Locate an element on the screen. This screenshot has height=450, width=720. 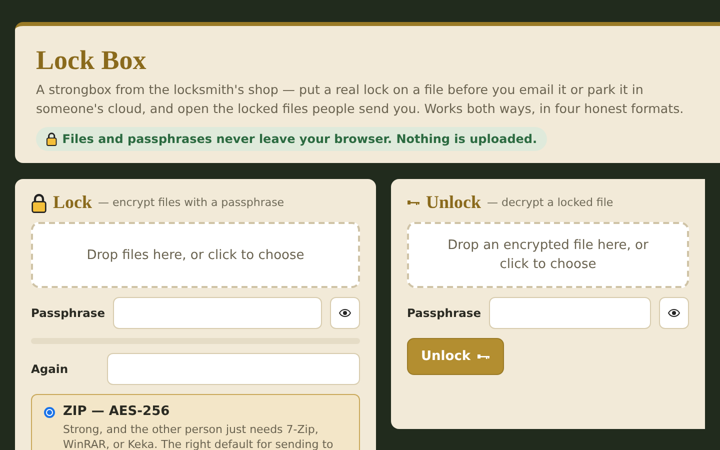
unlock-button: Unlock is located at coordinates (455, 356).